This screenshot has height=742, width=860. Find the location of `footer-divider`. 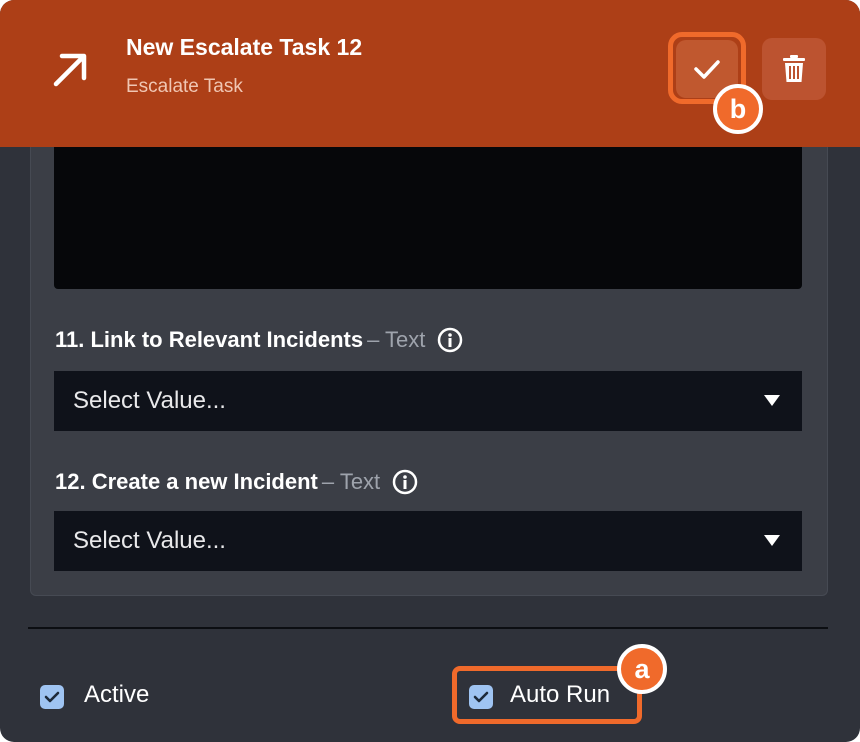

footer-divider is located at coordinates (428, 628).